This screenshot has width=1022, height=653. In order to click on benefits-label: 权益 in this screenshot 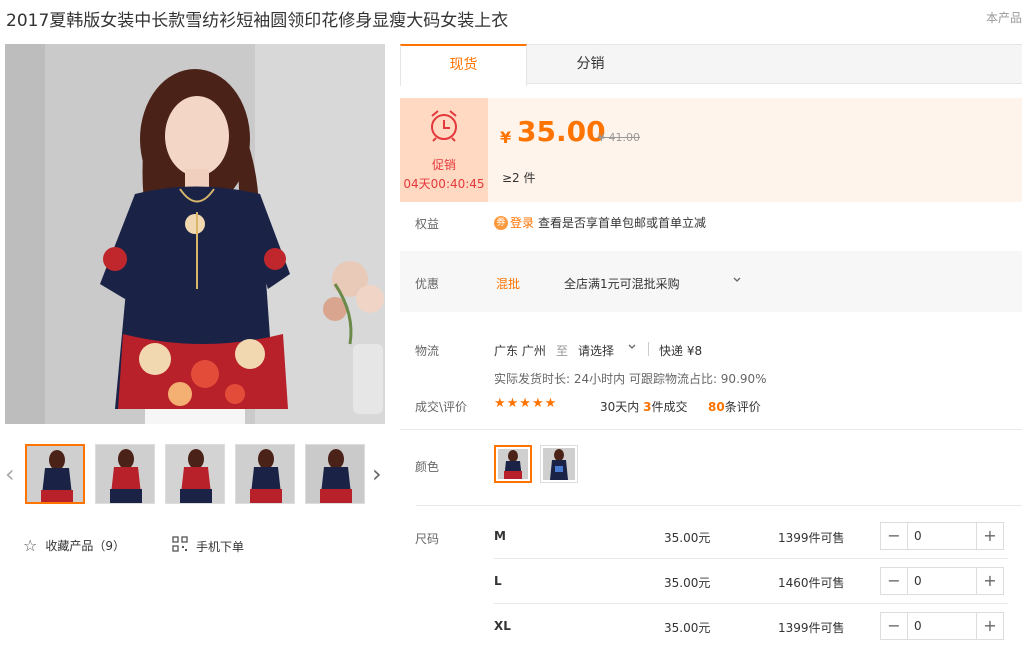, I will do `click(427, 224)`.